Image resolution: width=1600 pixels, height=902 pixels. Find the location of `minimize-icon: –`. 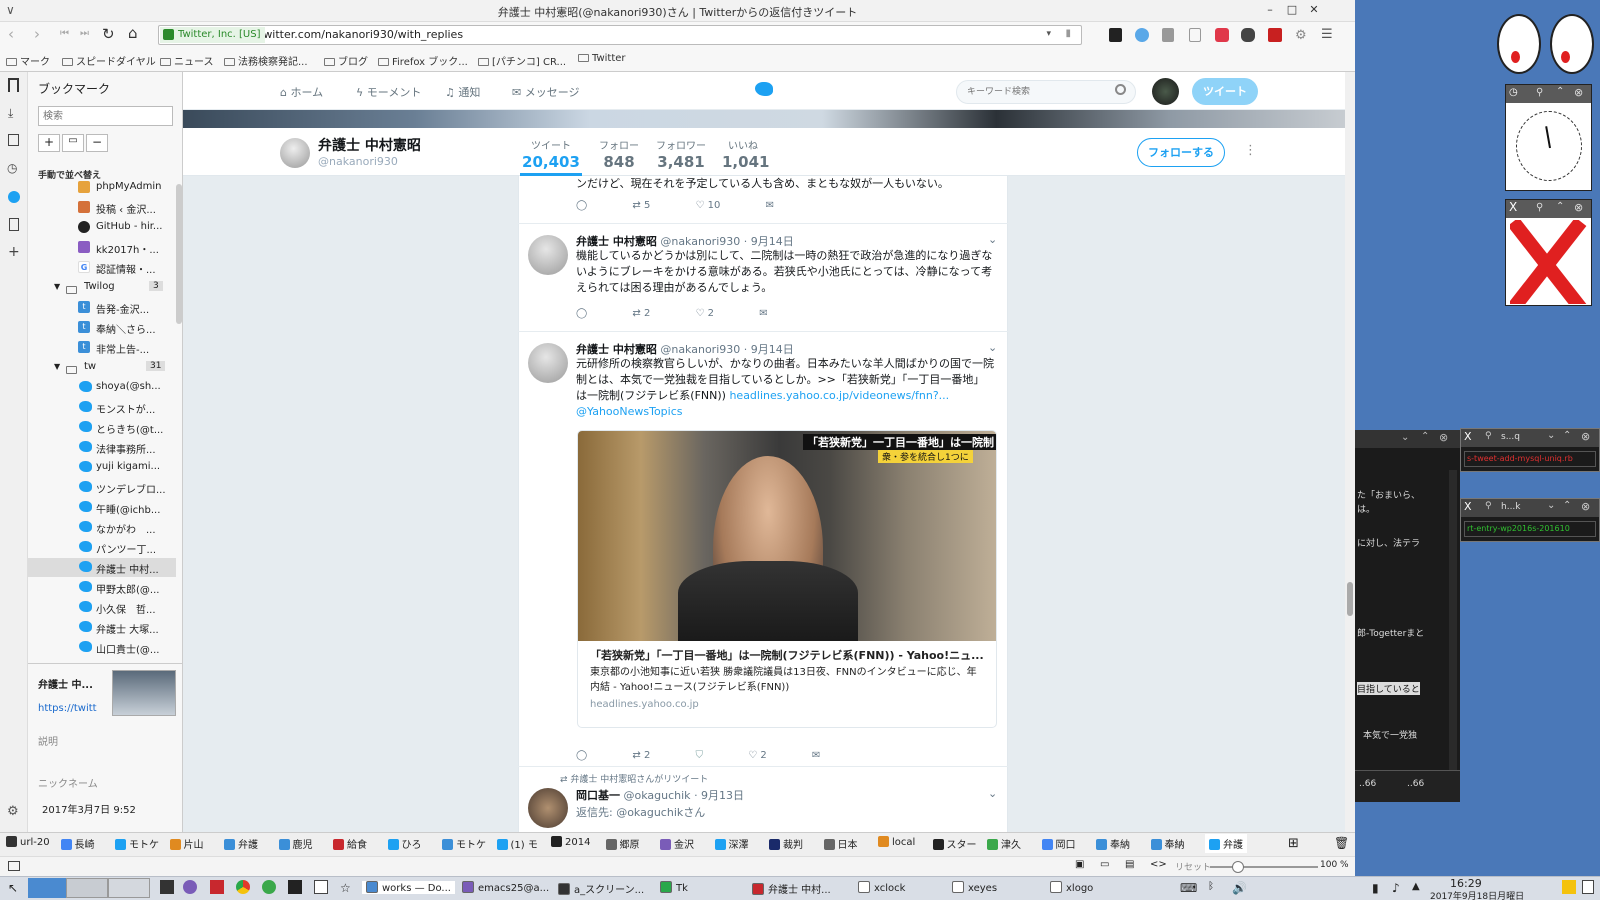

minimize-icon: – is located at coordinates (1270, 11).